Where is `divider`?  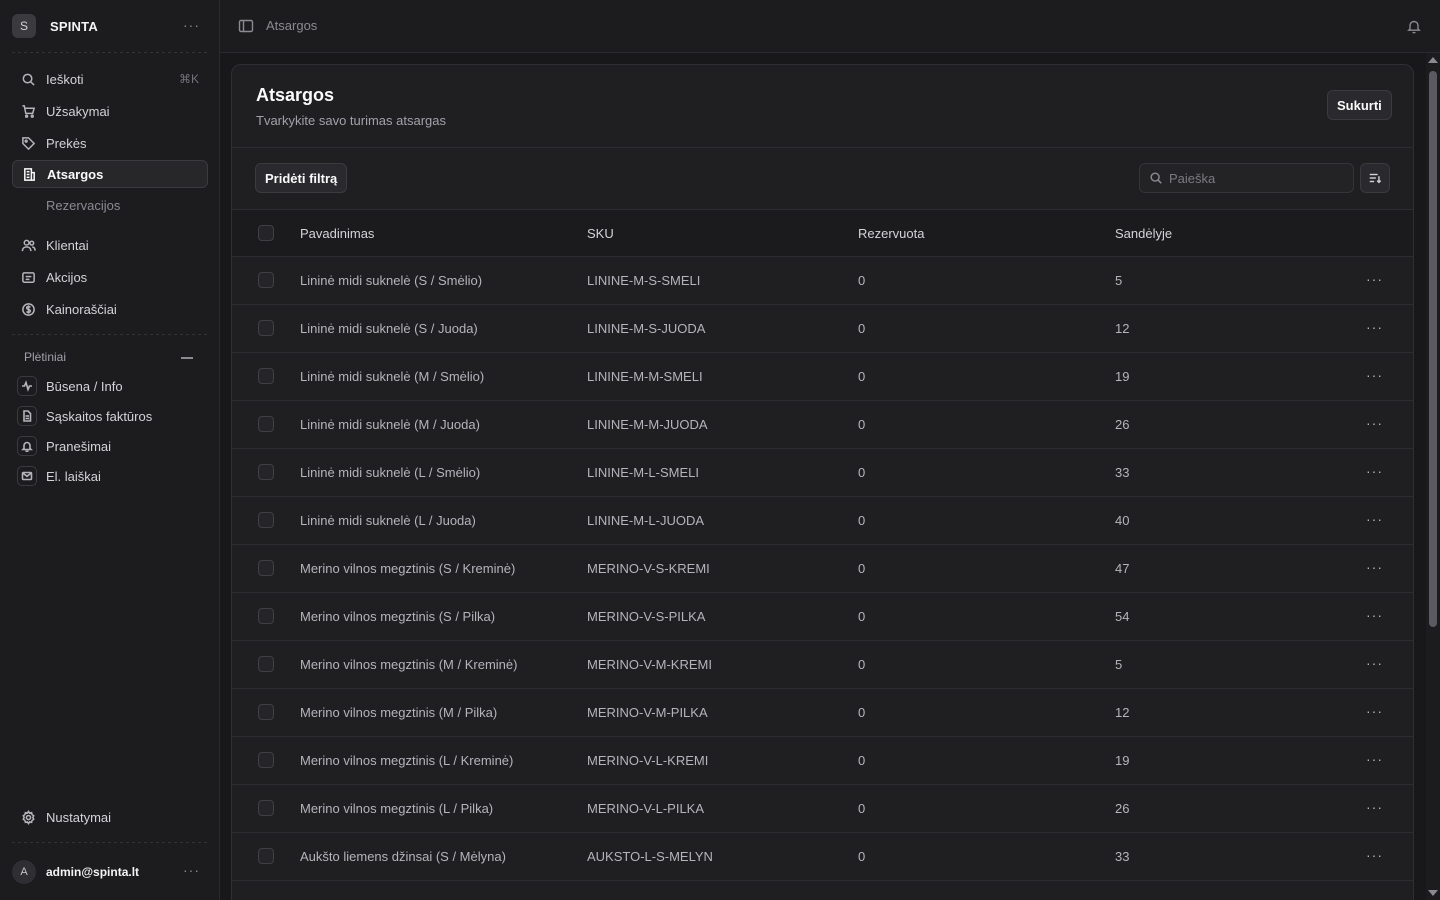
divider is located at coordinates (110, 334).